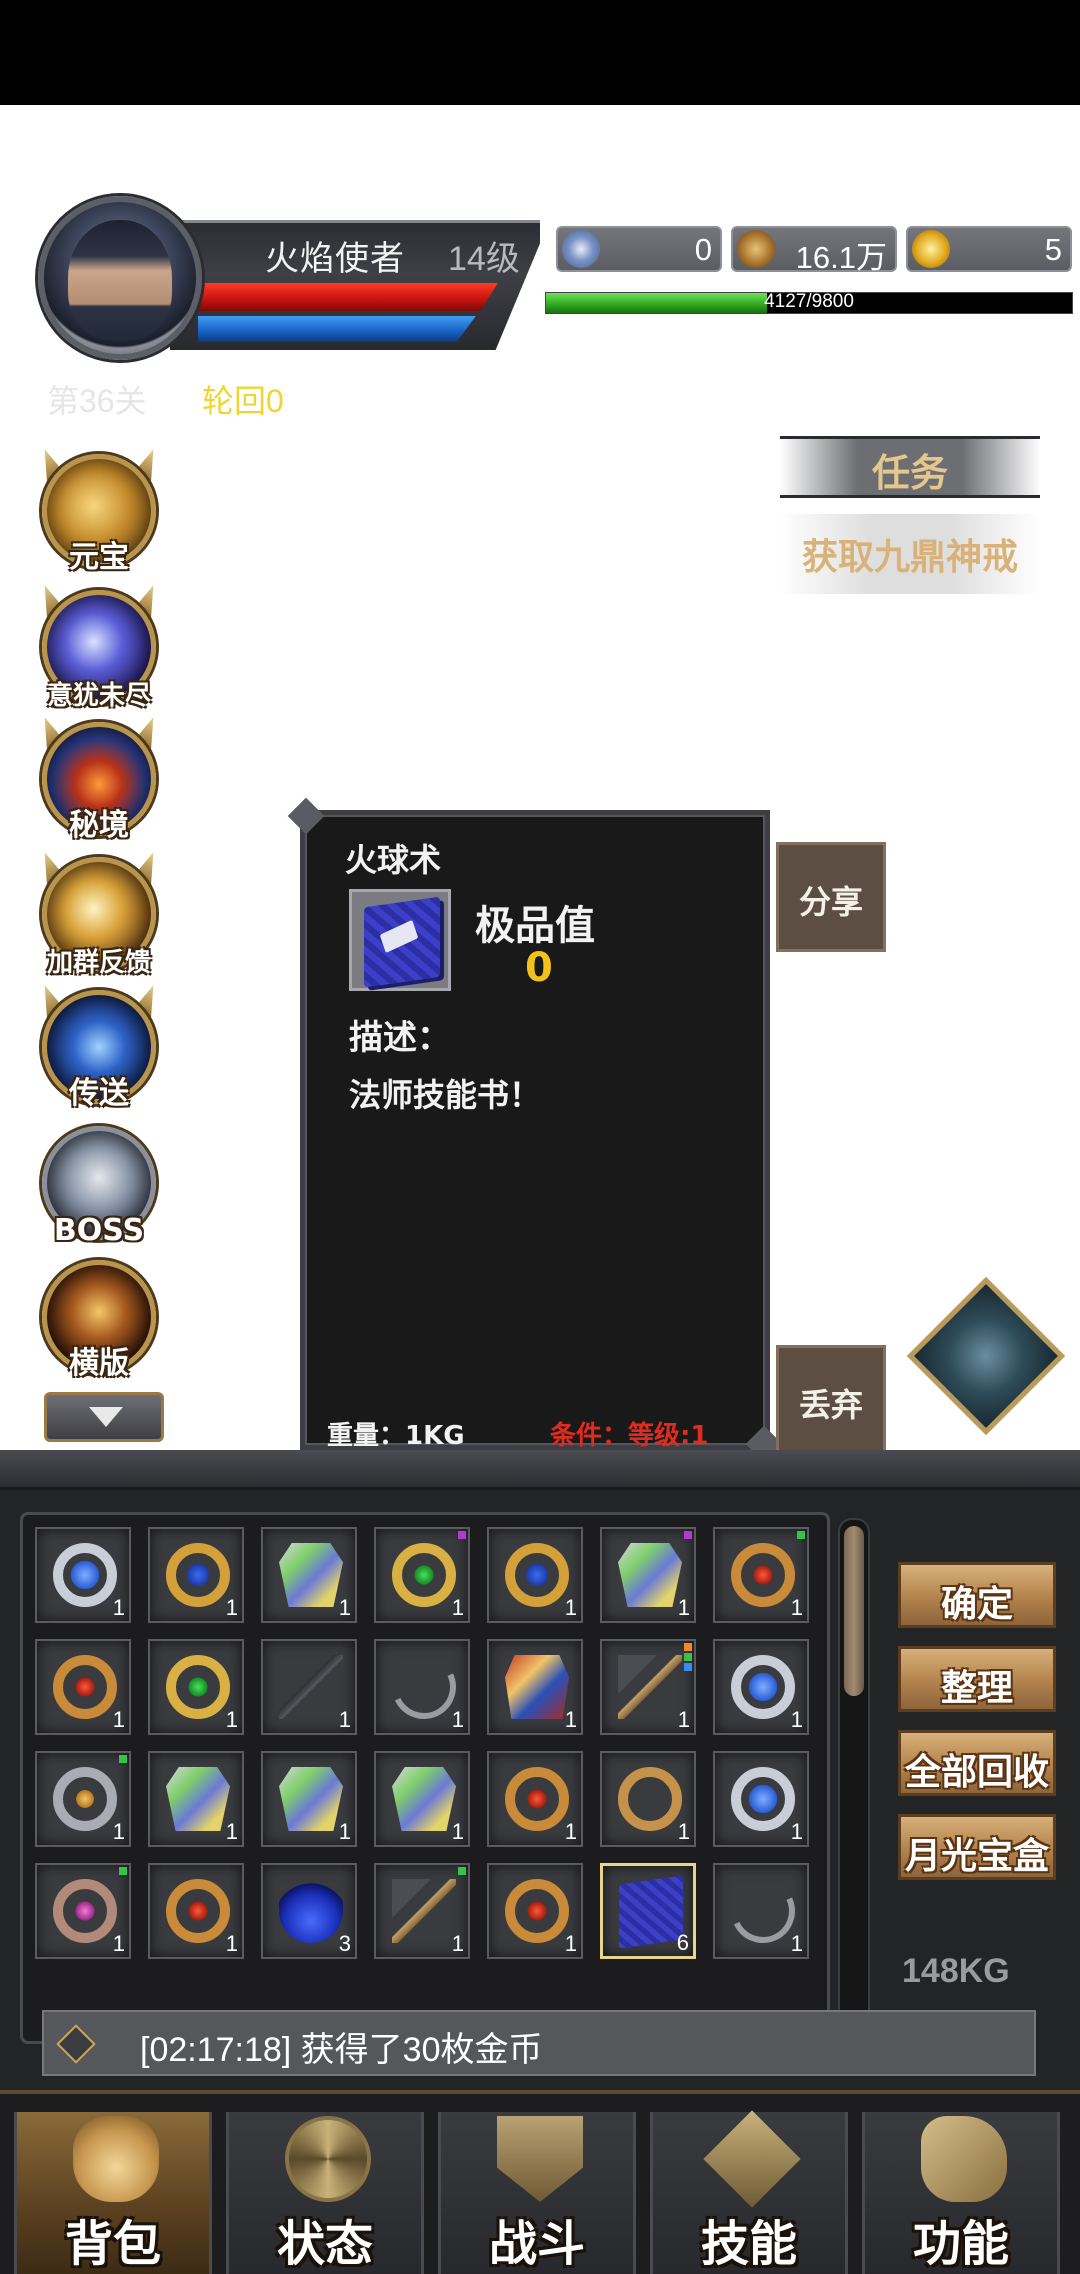 The width and height of the screenshot is (1080, 2274). I want to click on recycle-all-button: 全部回收, so click(977, 1763).